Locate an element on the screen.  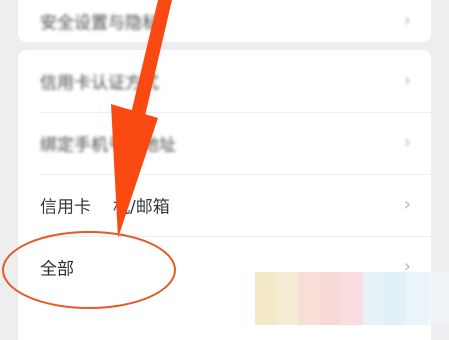
settings-row-top-label: 安全设置与隐私 is located at coordinates (99, 21).